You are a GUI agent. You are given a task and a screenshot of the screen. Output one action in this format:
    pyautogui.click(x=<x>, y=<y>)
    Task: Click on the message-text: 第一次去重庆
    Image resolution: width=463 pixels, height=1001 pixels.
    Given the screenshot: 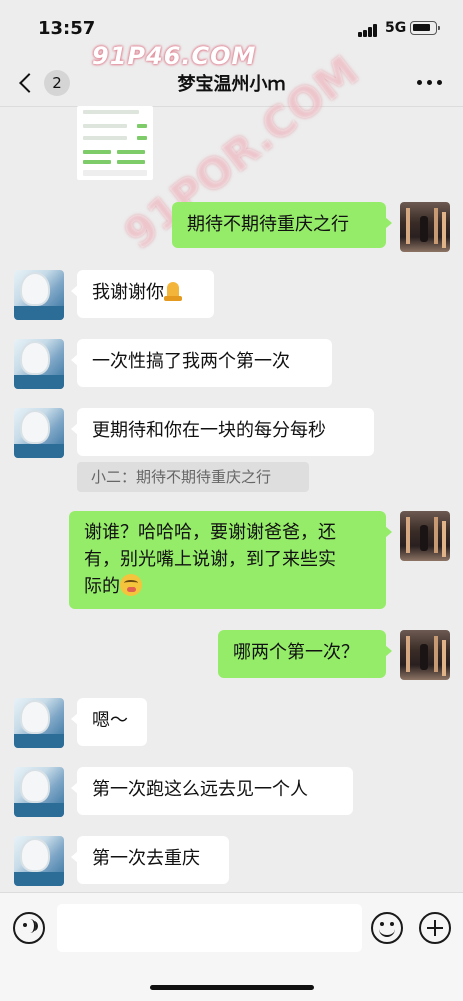 What is the action you would take?
    pyautogui.click(x=146, y=858)
    